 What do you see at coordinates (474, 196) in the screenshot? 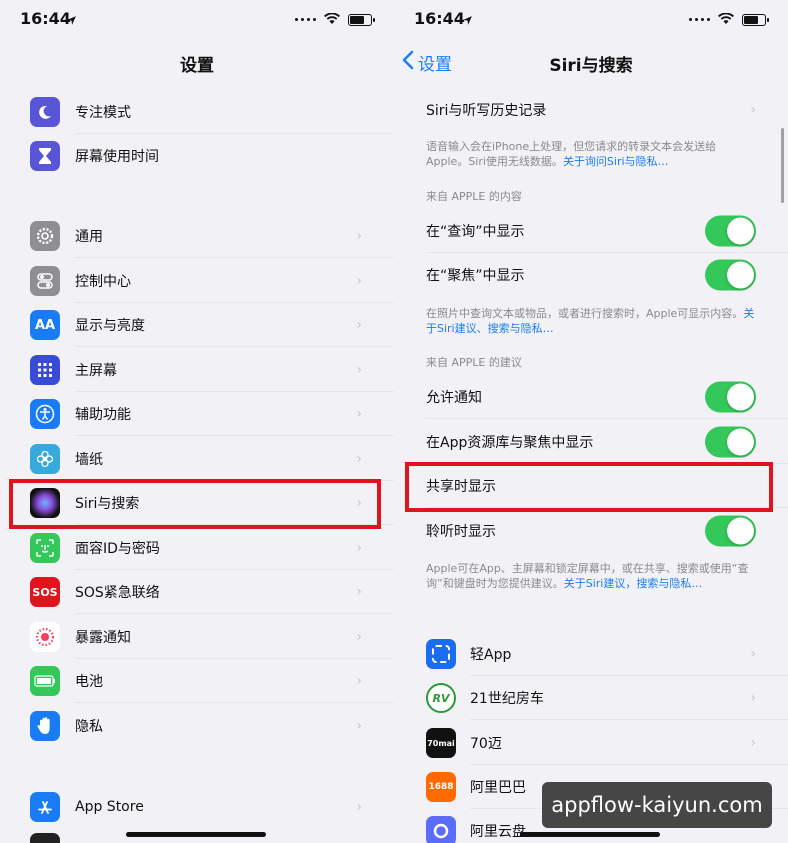
I see `section-header: 来自 APPLE 的内容` at bounding box center [474, 196].